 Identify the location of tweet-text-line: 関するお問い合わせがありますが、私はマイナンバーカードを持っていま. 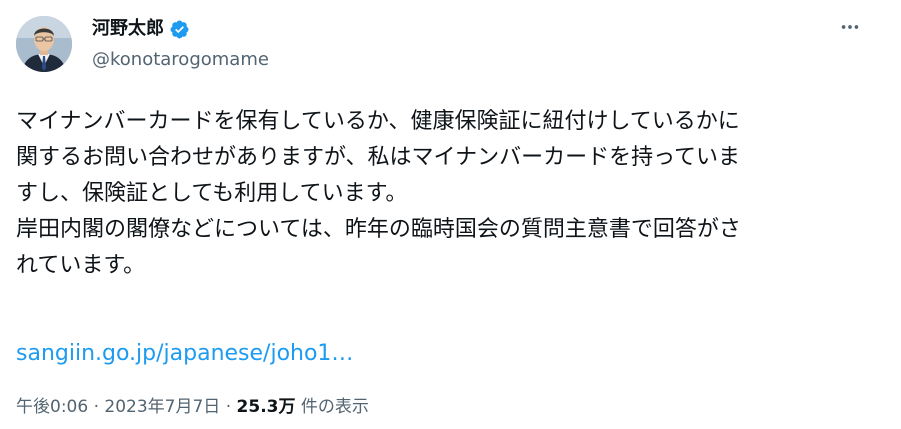
(378, 157).